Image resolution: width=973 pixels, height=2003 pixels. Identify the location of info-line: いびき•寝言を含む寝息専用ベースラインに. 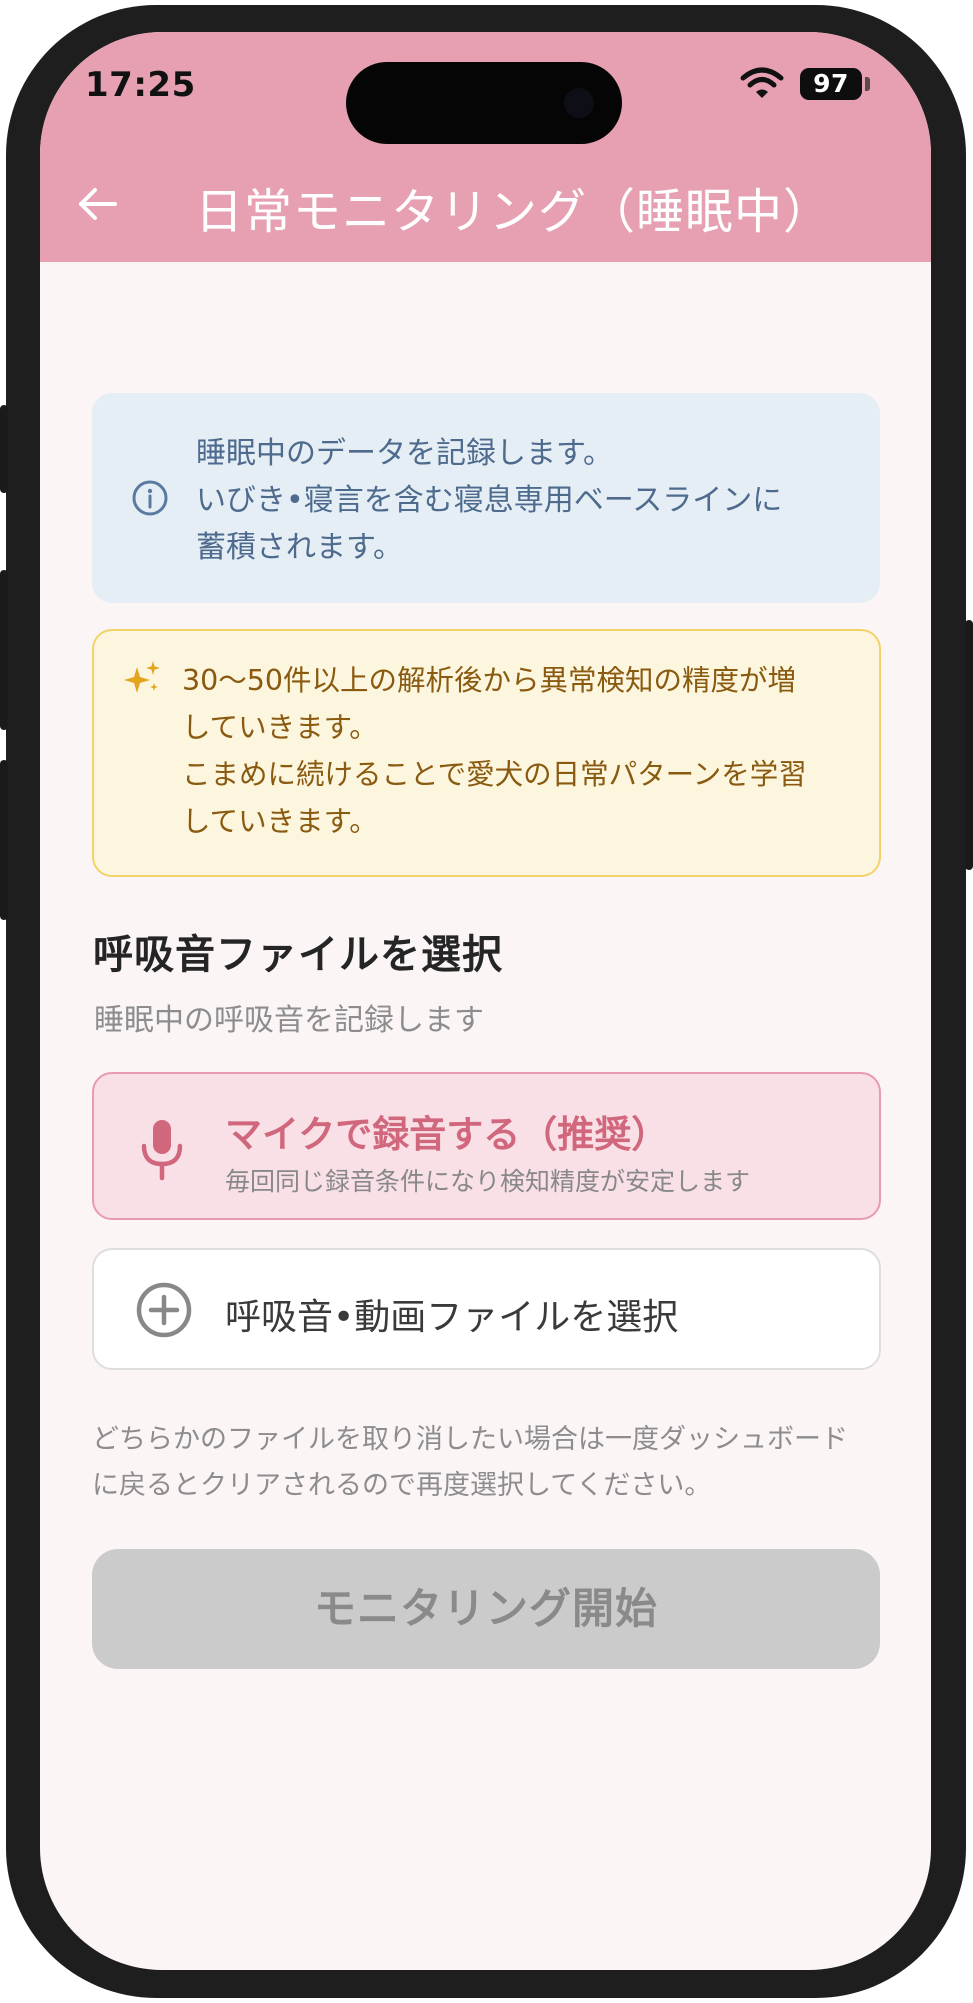
(489, 500).